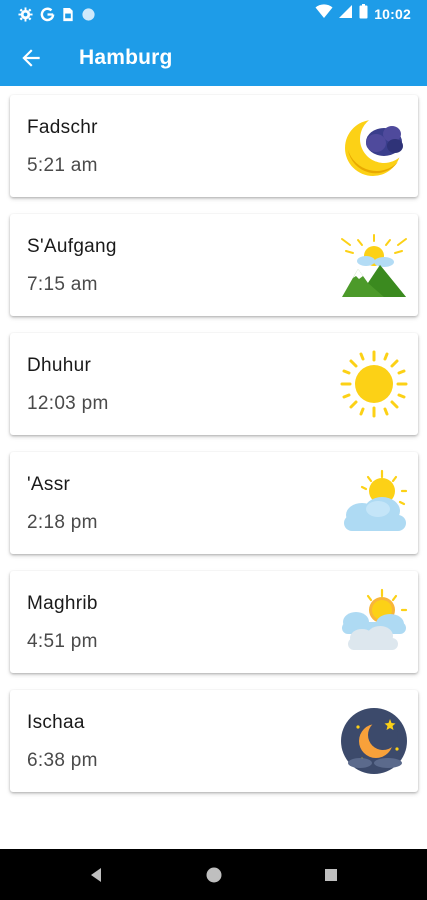 The width and height of the screenshot is (427, 900). I want to click on status-left-icons, so click(57, 14).